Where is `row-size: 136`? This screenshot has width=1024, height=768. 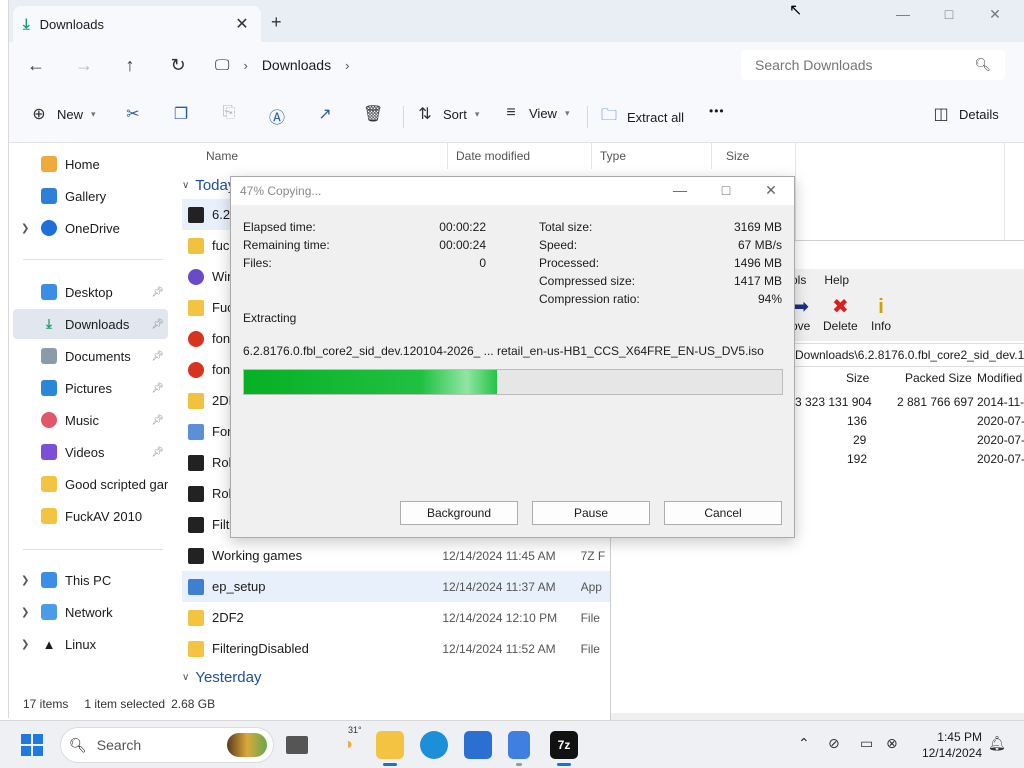
row-size: 136 is located at coordinates (857, 421).